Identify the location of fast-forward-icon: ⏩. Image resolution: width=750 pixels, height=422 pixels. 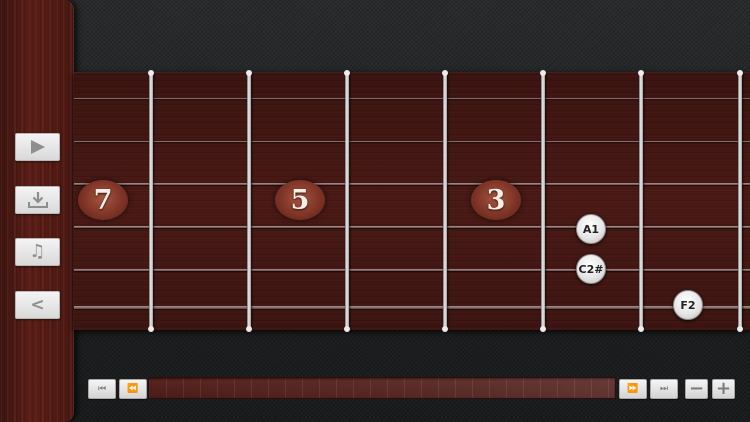
(633, 388).